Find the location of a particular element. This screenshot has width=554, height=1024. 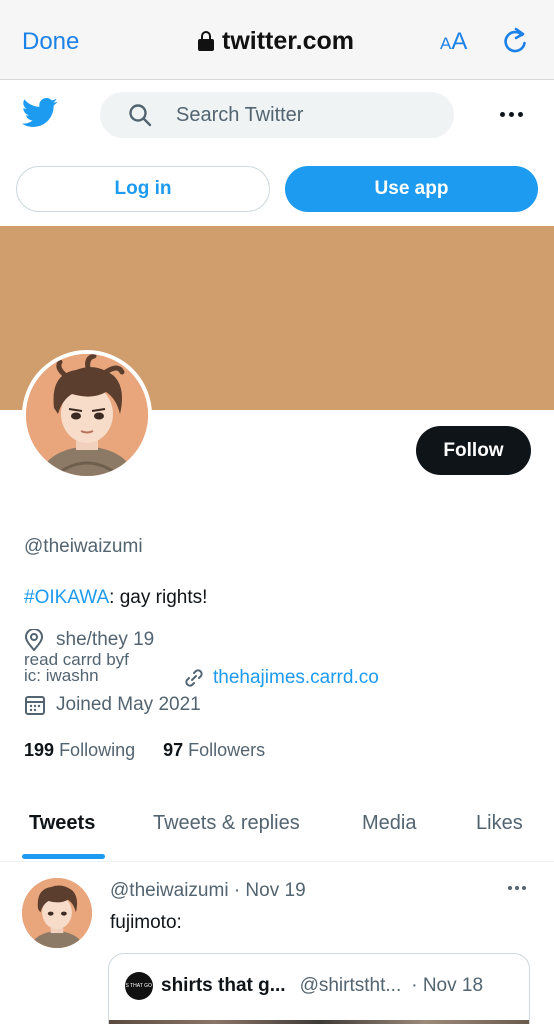

bio-hashtag-link: #OIKAWA is located at coordinates (66, 597).